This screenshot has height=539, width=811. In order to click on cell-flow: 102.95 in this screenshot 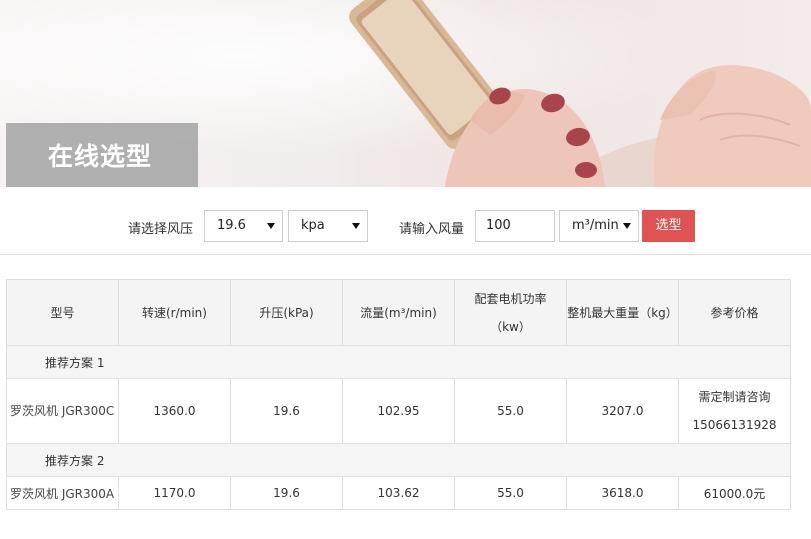, I will do `click(398, 411)`.